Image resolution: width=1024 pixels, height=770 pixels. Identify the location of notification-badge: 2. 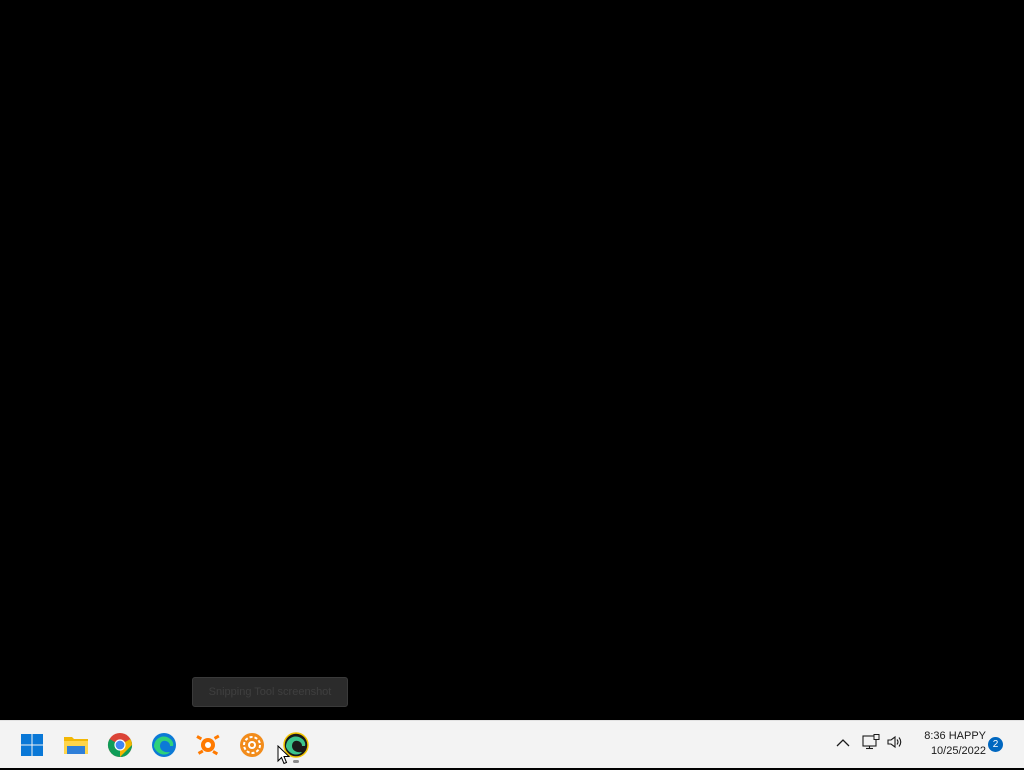
(995, 744).